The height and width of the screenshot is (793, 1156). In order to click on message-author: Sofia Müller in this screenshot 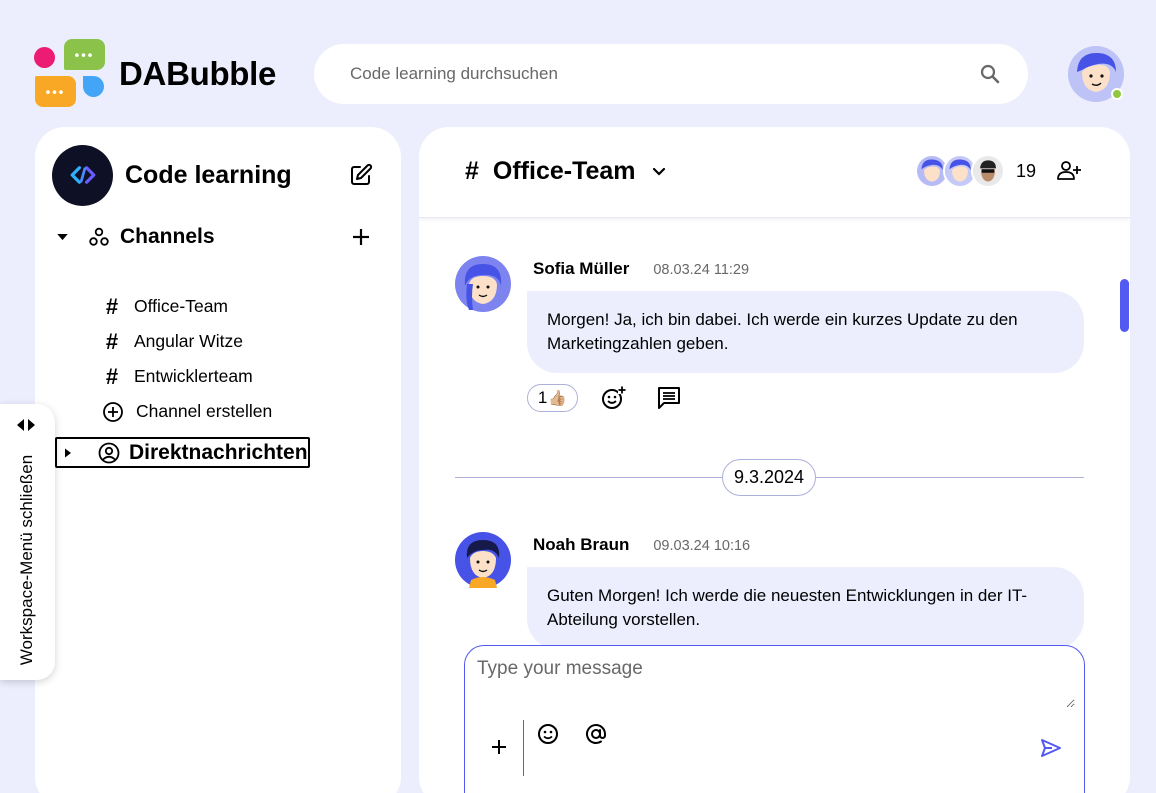, I will do `click(581, 269)`.